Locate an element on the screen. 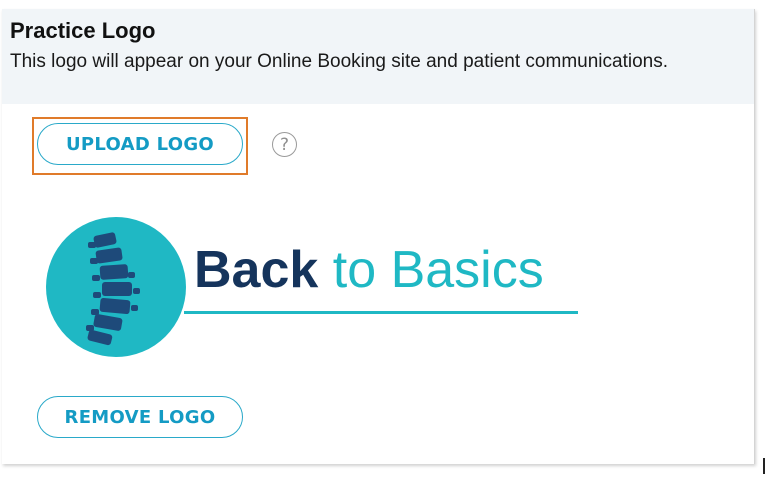 Image resolution: width=768 pixels, height=479 pixels. logo-wordmark: Back to Basics is located at coordinates (369, 270).